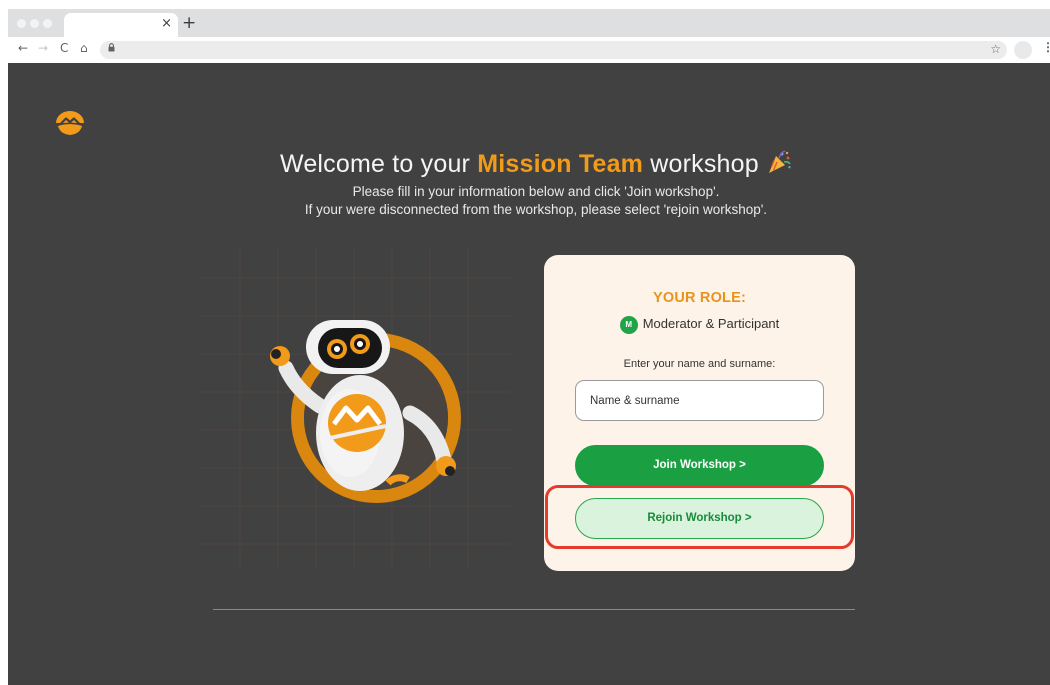 This screenshot has height=685, width=1050. What do you see at coordinates (21, 23) in the screenshot?
I see `window-close-dot` at bounding box center [21, 23].